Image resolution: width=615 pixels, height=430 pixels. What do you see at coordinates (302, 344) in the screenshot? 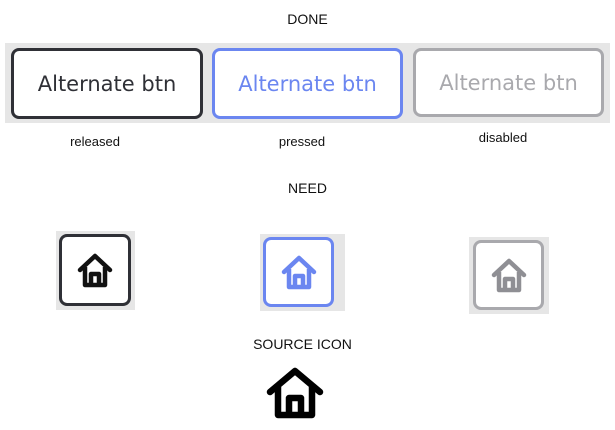
I see `source-icon-heading: SOURCE ICON` at bounding box center [302, 344].